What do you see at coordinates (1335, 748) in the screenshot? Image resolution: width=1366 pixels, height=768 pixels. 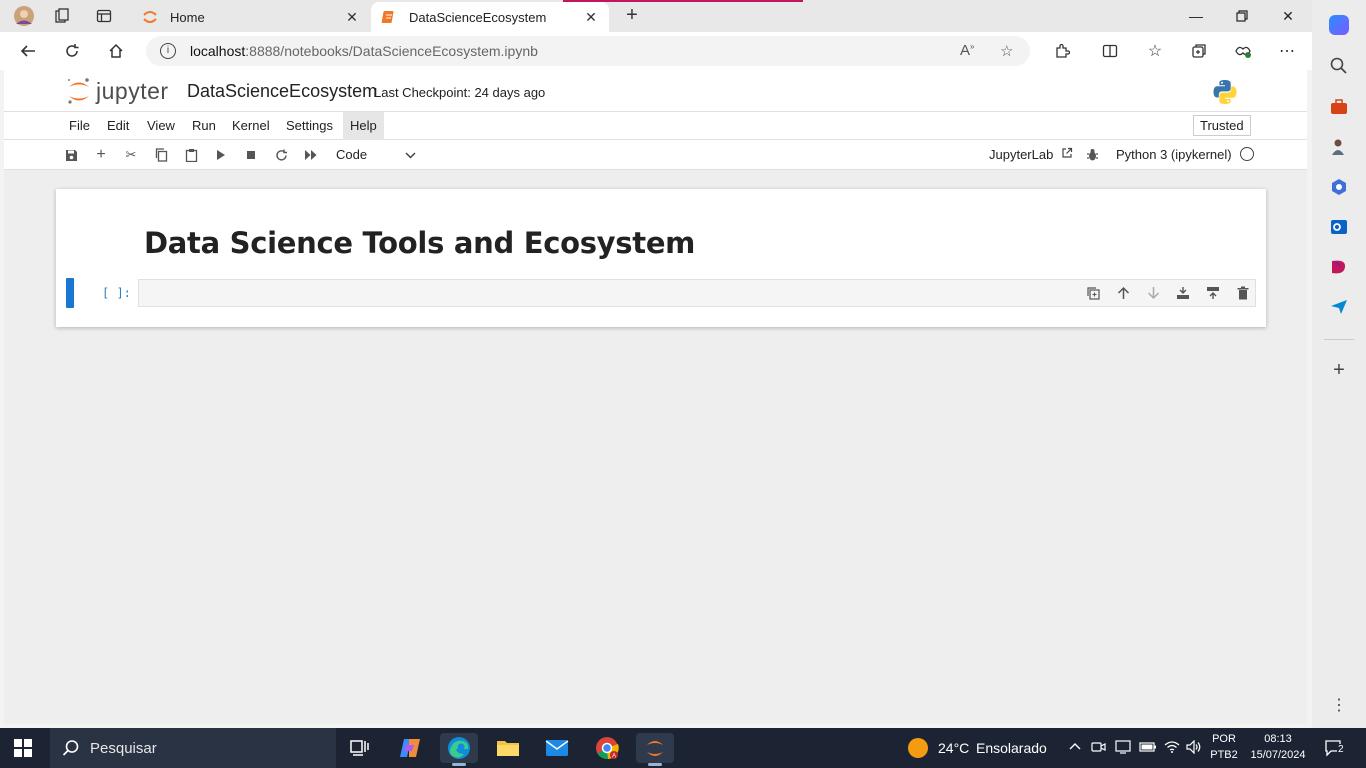 I see `notification-center: 2` at bounding box center [1335, 748].